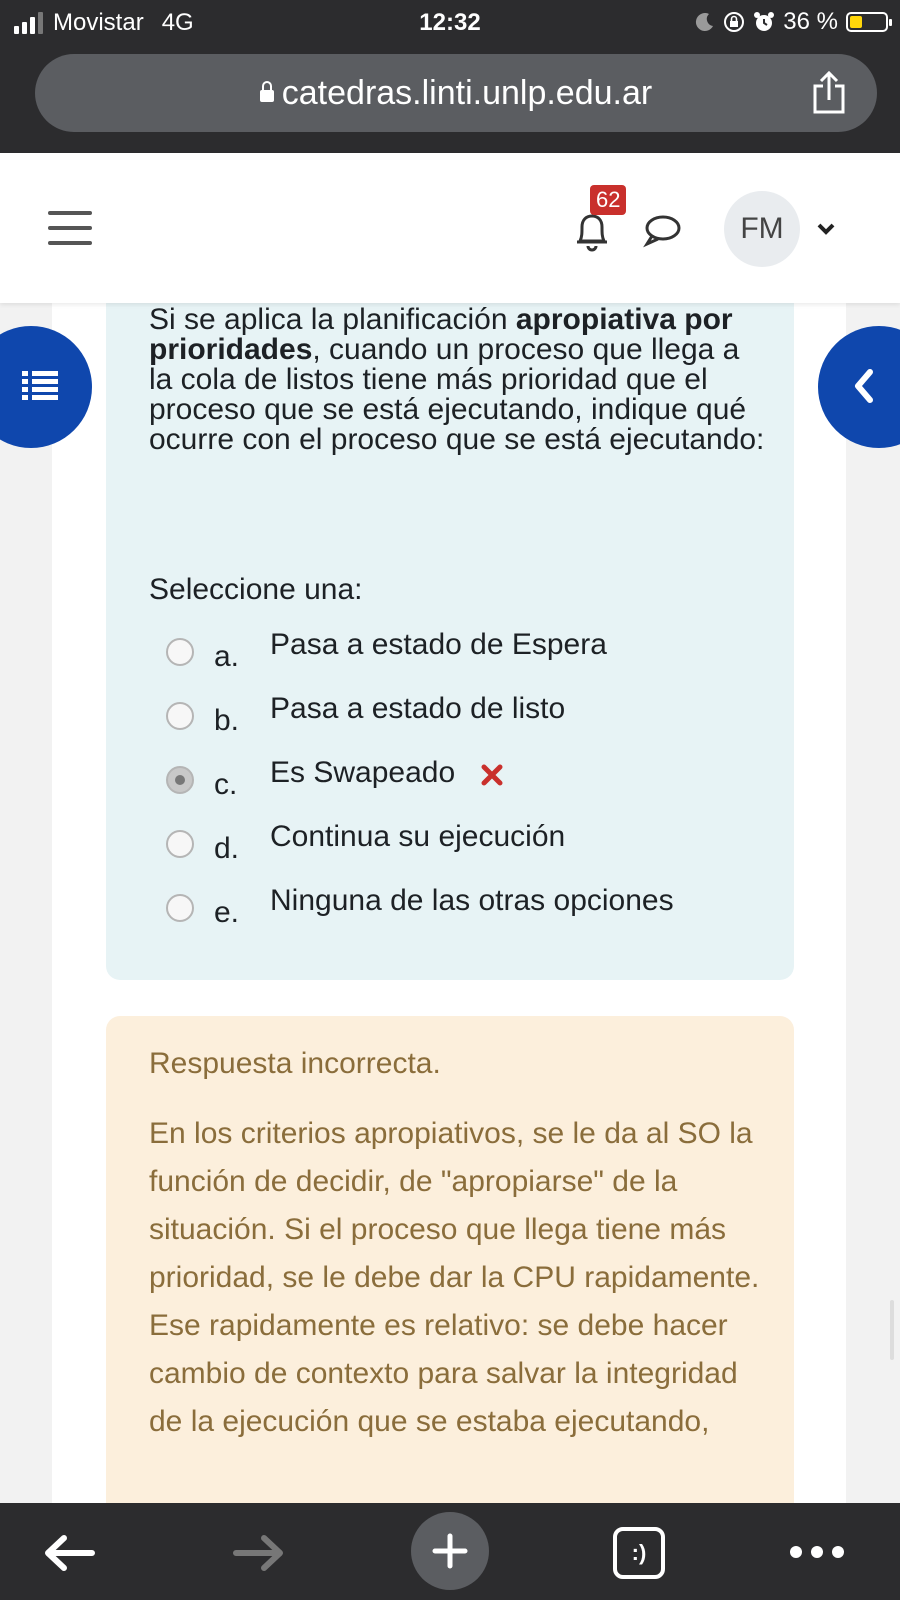 The image size is (900, 1600). What do you see at coordinates (764, 21) in the screenshot?
I see `alarm-icon` at bounding box center [764, 21].